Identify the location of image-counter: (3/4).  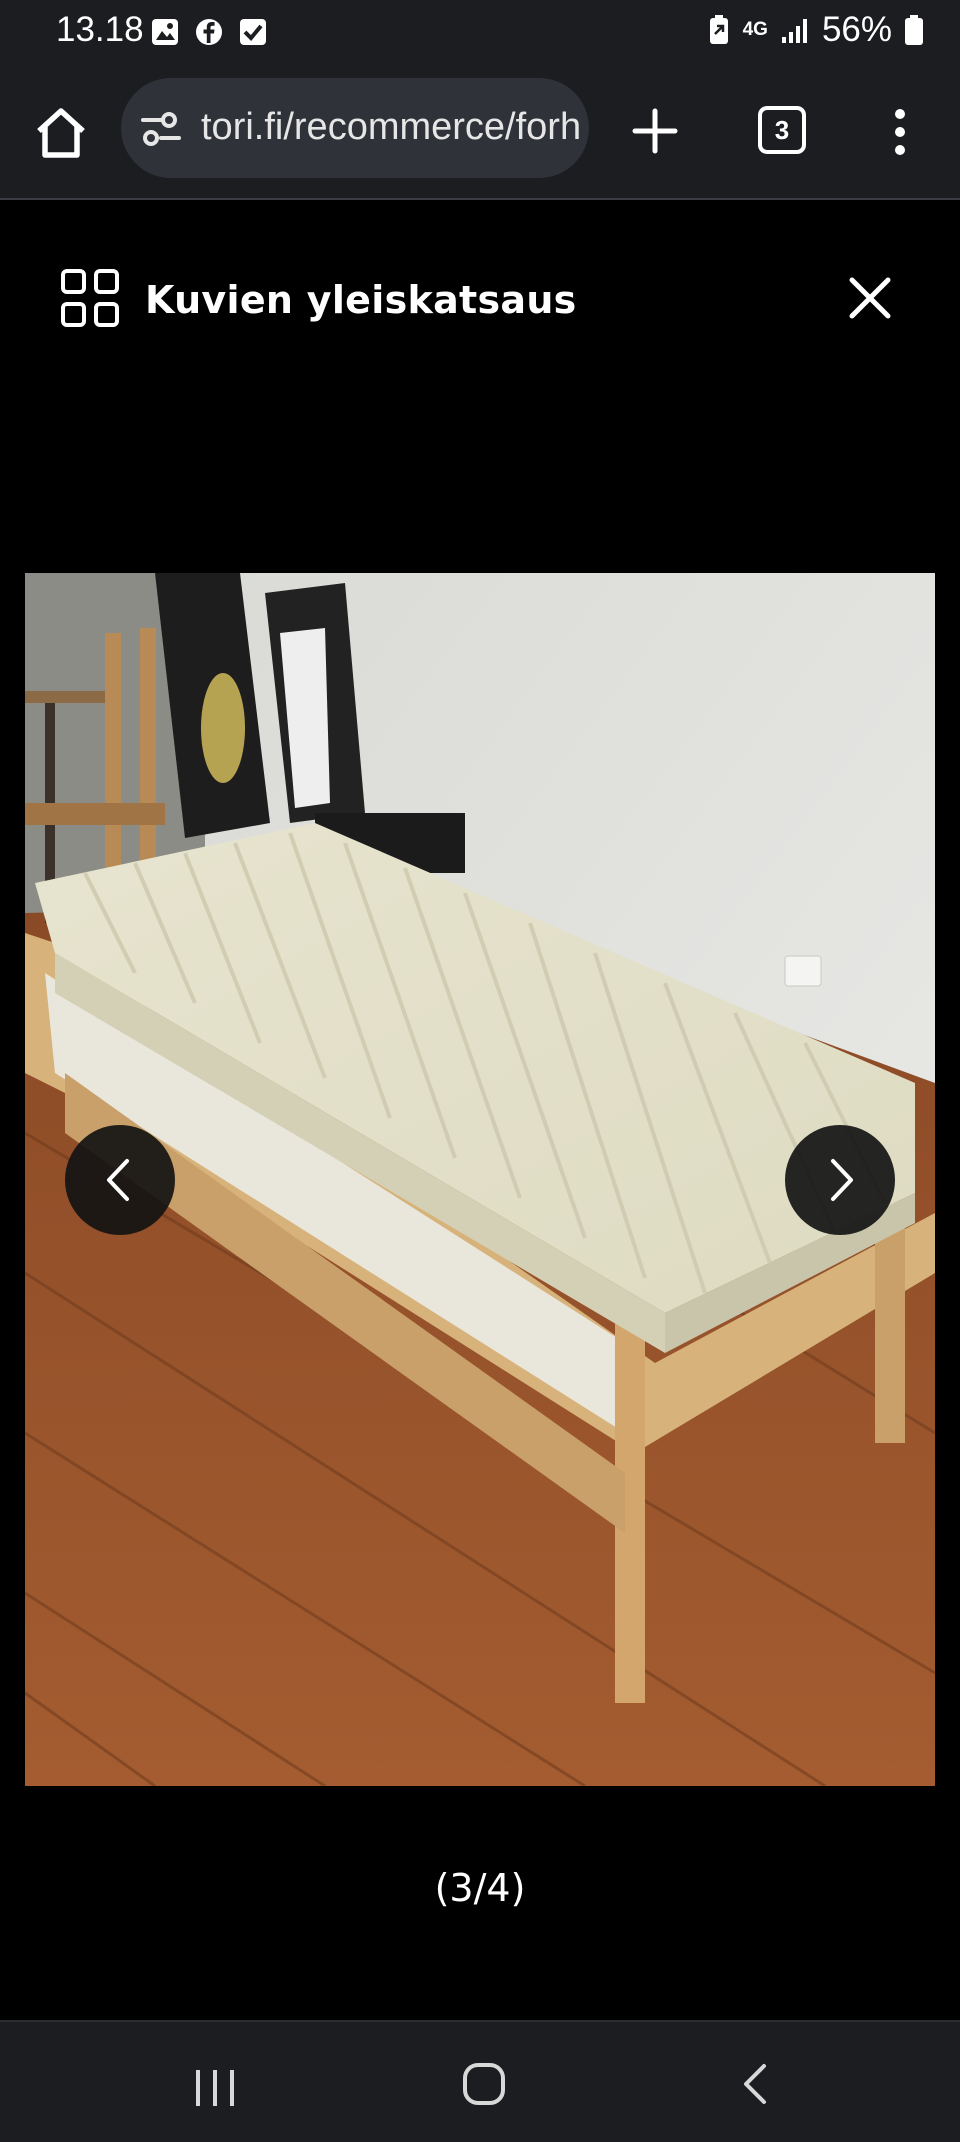
(480, 1888).